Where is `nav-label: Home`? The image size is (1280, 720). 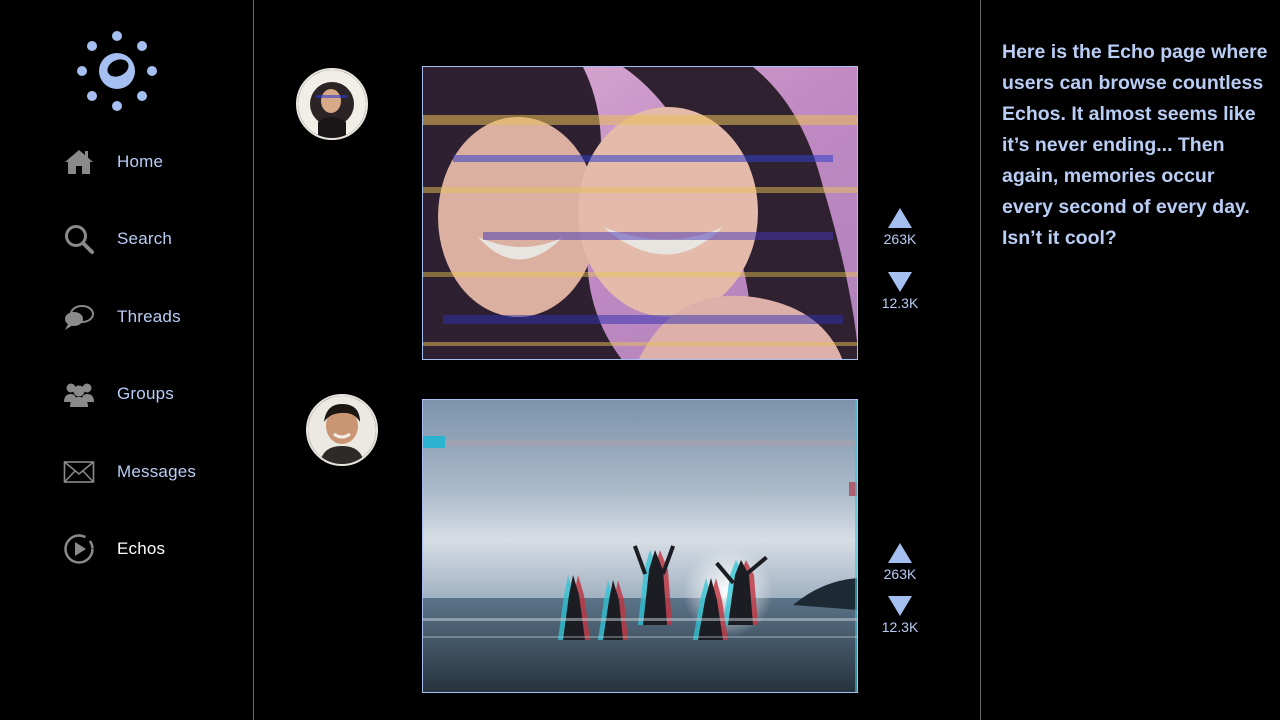 nav-label: Home is located at coordinates (140, 161).